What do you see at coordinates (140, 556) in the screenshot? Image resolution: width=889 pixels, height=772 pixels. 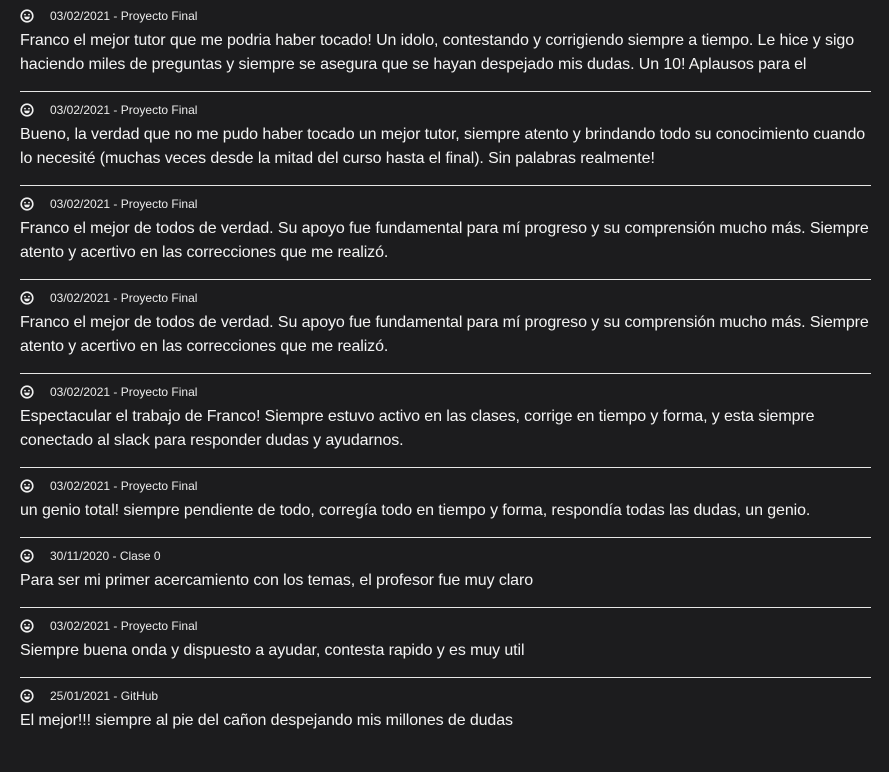 I see `review-course: Clase 0` at bounding box center [140, 556].